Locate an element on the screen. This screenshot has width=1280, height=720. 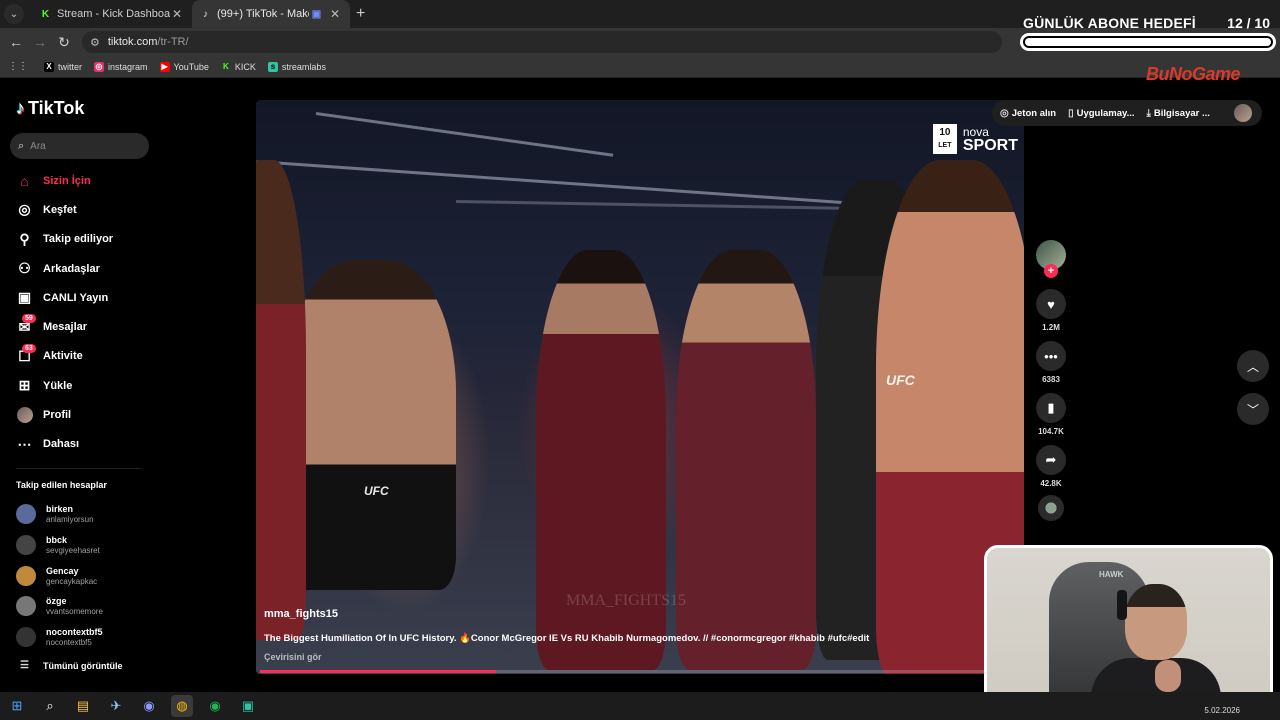
bookmark-twitter: Xtwitter is located at coordinates (63, 66).